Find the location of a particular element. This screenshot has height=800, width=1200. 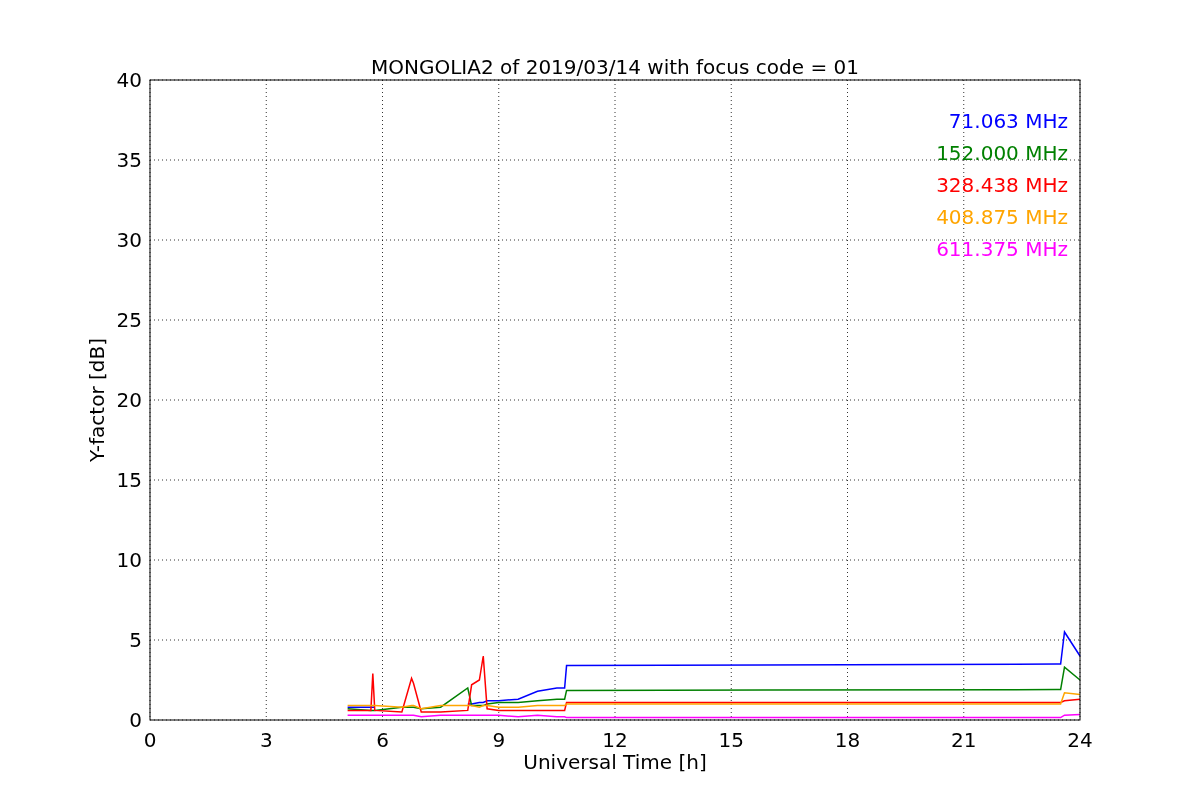

y-tick-label: 20 is located at coordinates (129, 400).